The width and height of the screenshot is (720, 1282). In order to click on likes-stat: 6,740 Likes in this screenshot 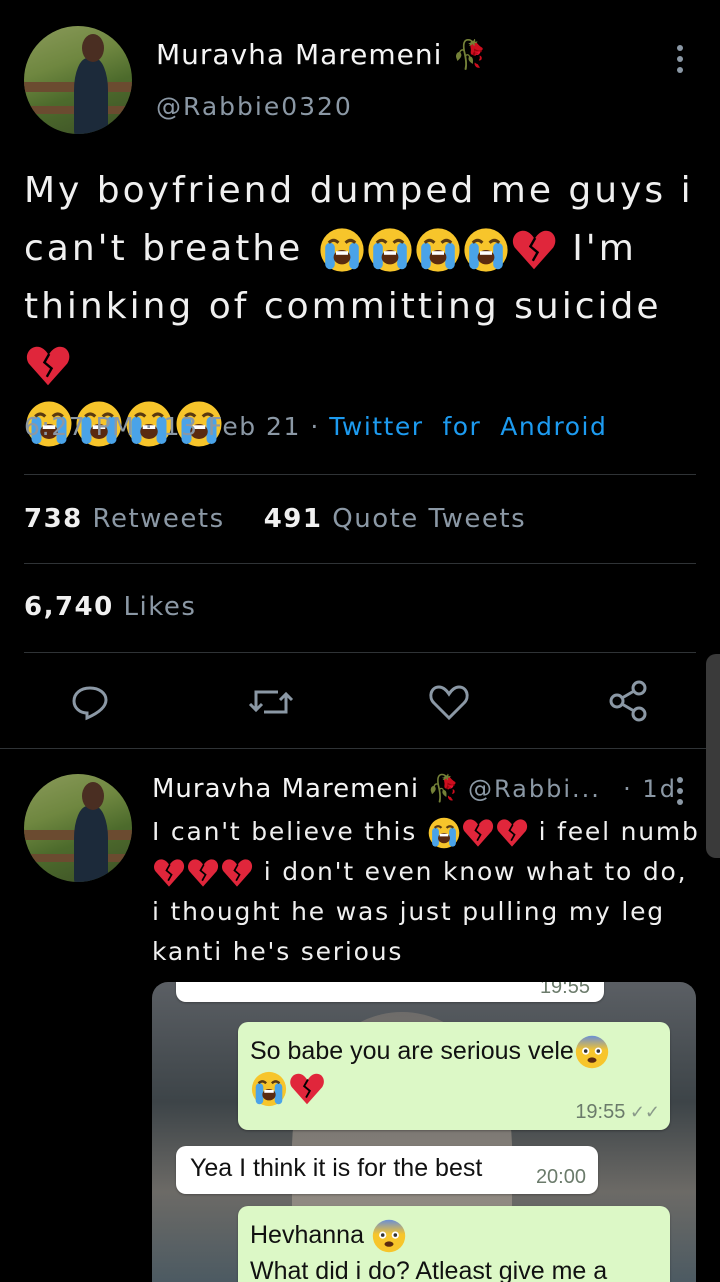, I will do `click(110, 607)`.